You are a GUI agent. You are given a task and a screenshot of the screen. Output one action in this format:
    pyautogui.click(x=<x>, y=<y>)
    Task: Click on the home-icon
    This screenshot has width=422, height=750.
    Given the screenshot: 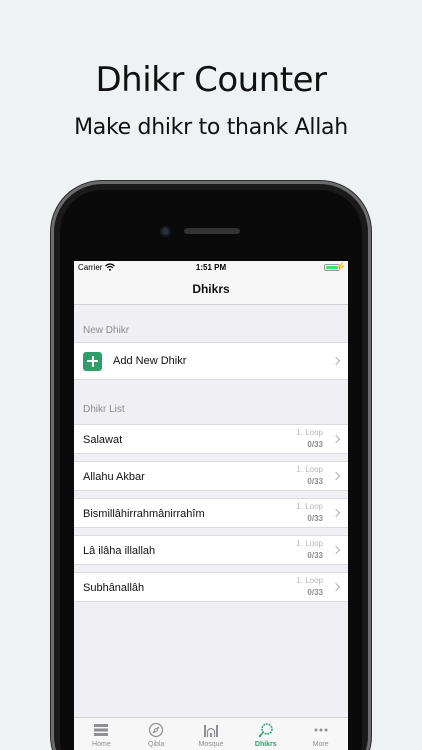 What is the action you would take?
    pyautogui.click(x=101, y=730)
    